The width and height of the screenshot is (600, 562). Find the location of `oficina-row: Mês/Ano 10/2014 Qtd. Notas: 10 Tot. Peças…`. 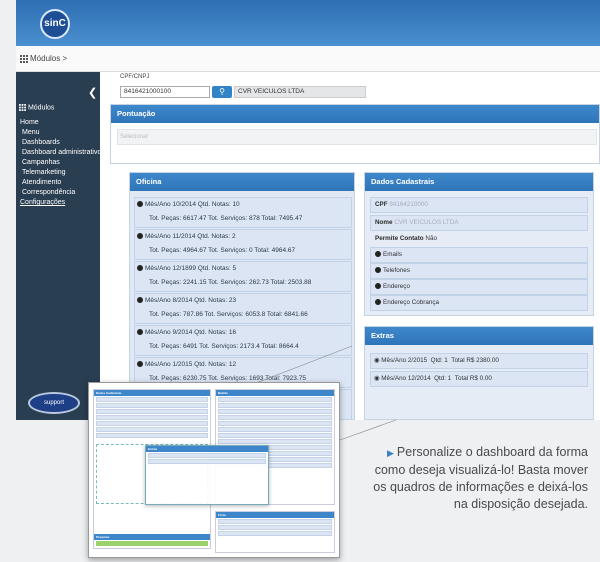

oficina-row: Mês/Ano 10/2014 Qtd. Notas: 10 Tot. Peças… is located at coordinates (243, 212).